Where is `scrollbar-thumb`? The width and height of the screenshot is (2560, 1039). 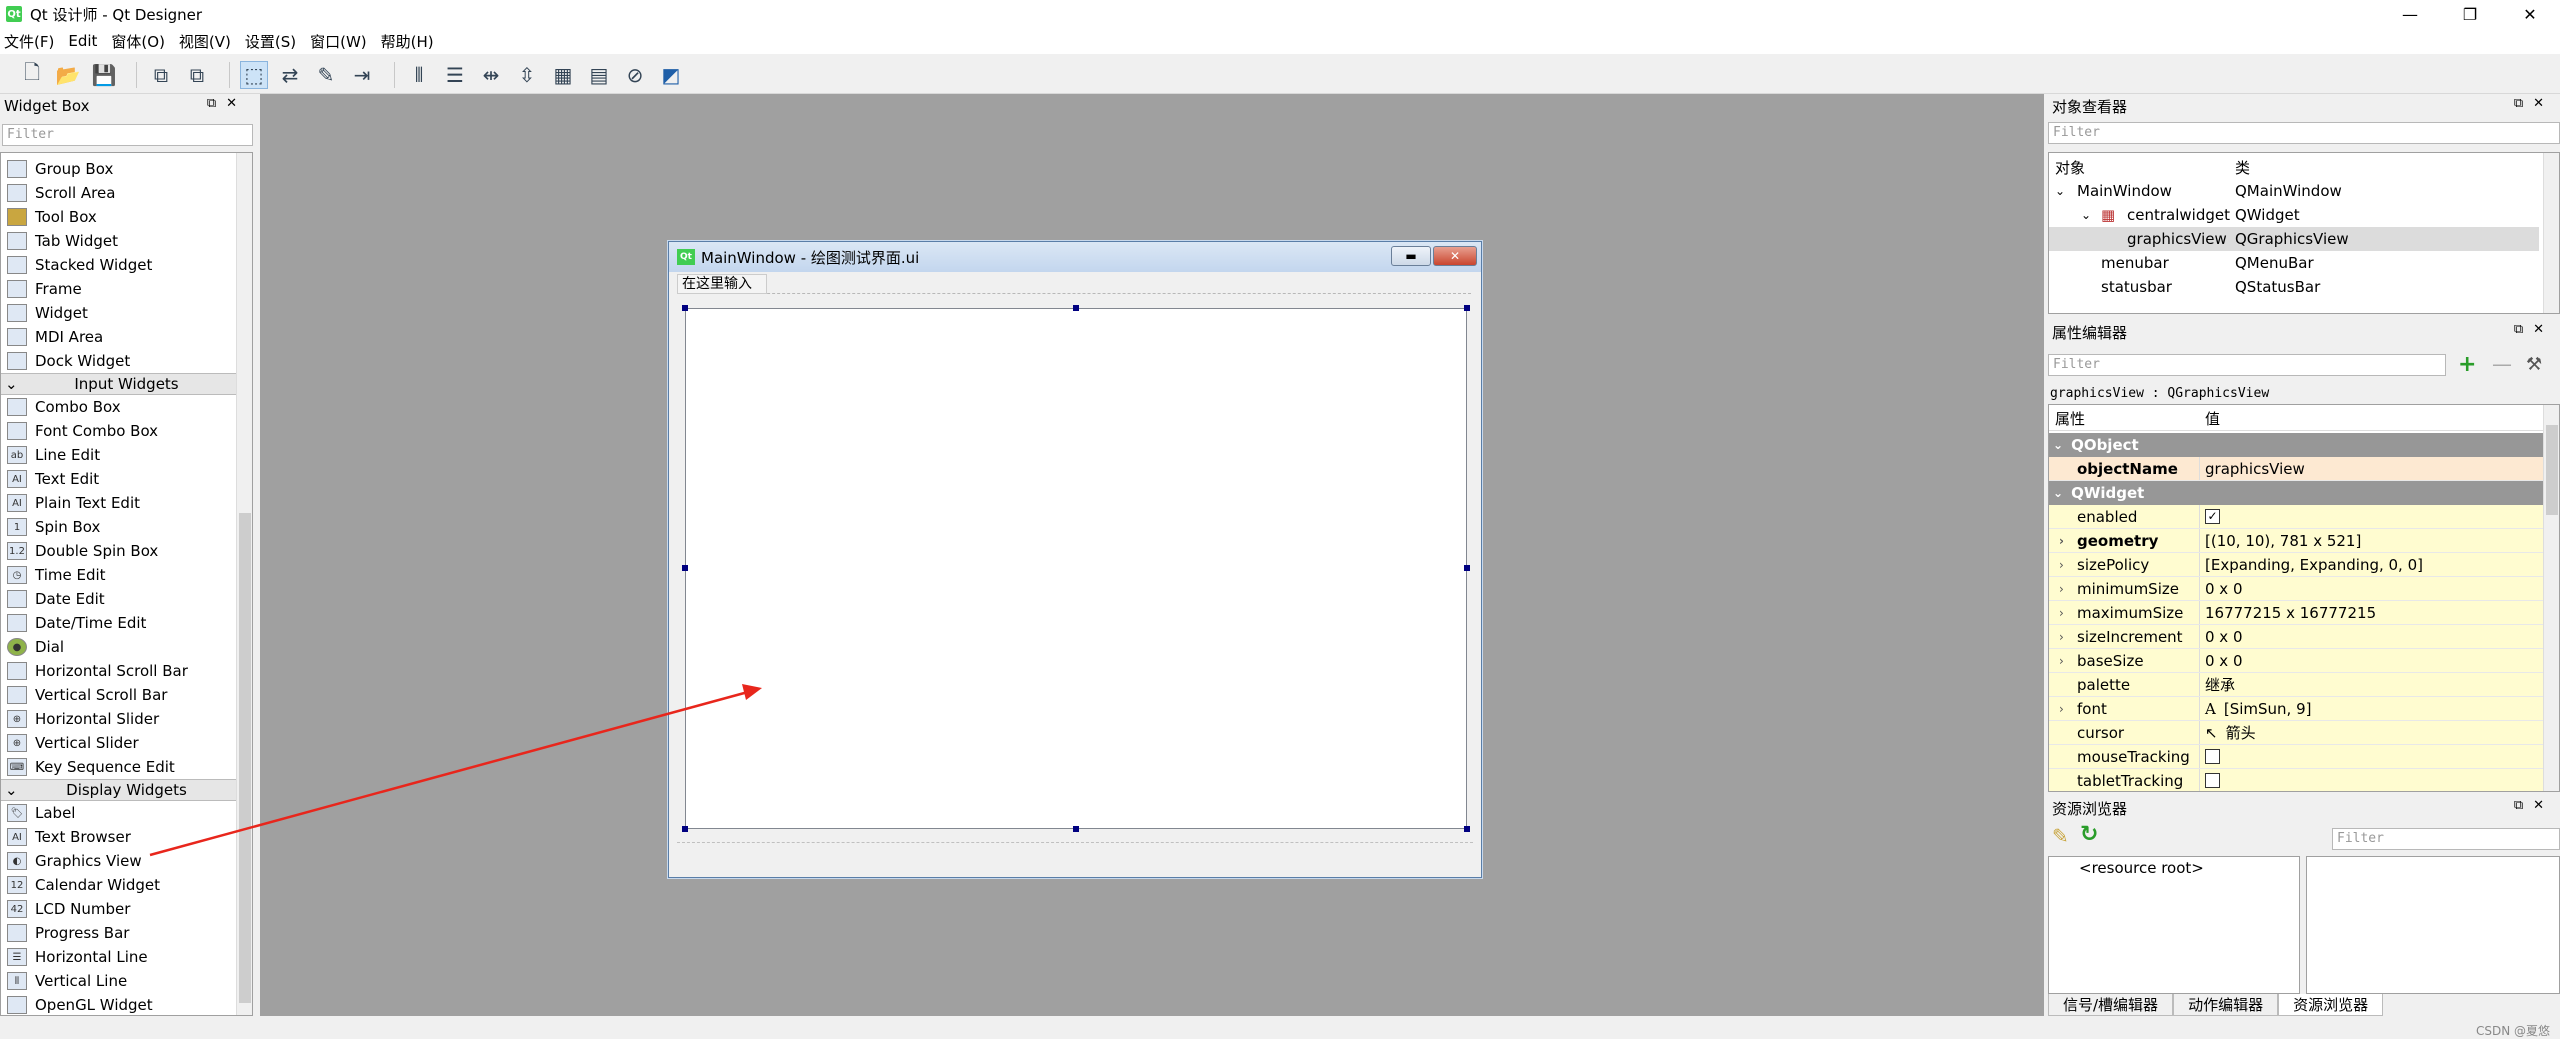
scrollbar-thumb is located at coordinates (2552, 470).